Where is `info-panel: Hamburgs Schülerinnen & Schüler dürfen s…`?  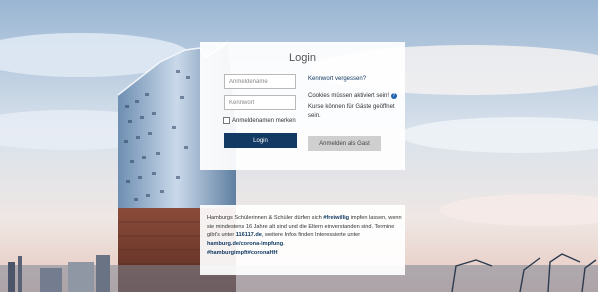
info-panel: Hamburgs Schülerinnen & Schüler dürfen s… is located at coordinates (302, 240).